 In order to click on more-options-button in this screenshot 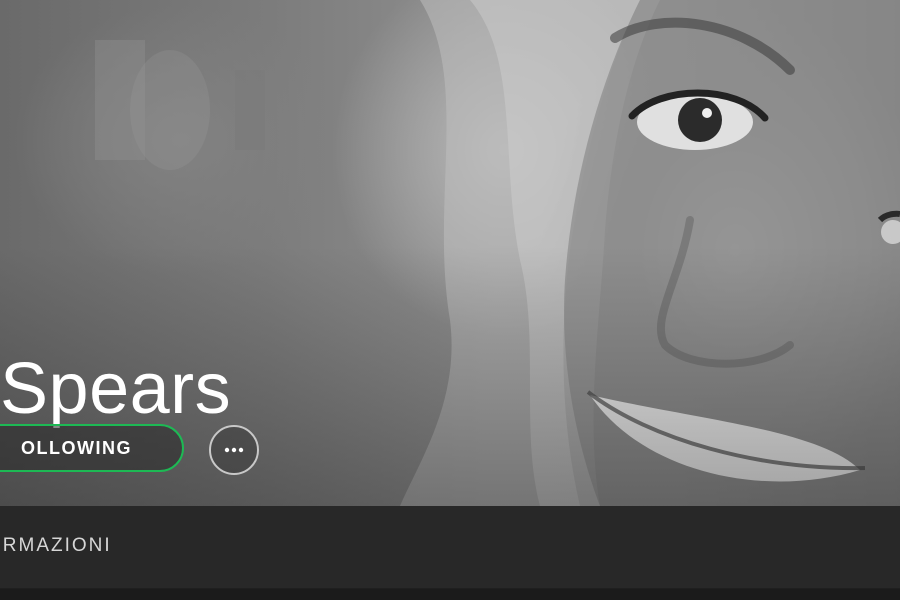, I will do `click(234, 450)`.